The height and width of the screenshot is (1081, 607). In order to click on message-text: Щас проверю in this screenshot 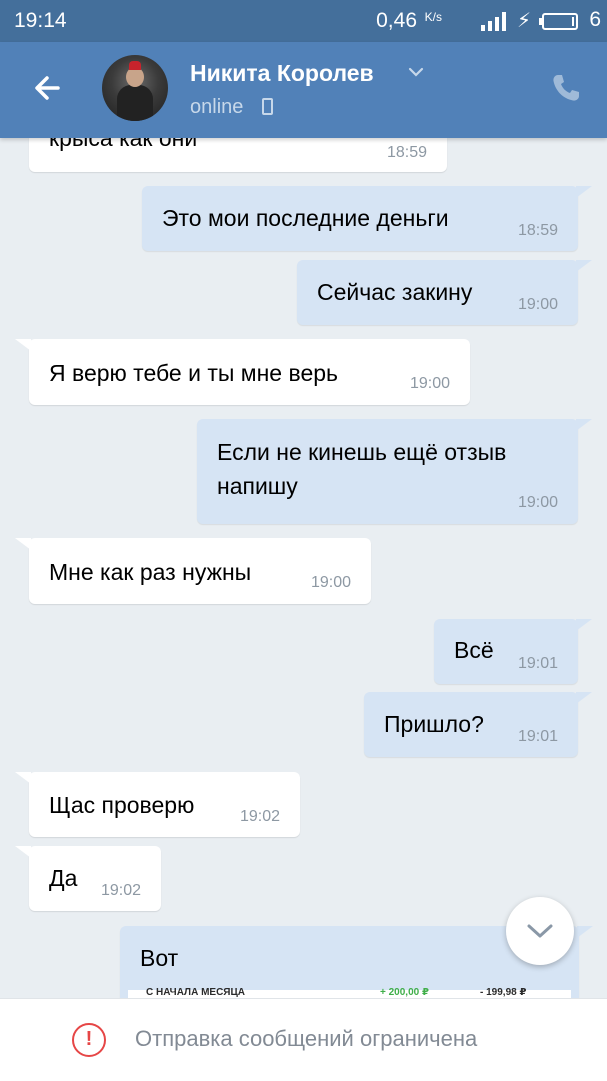, I will do `click(122, 805)`.